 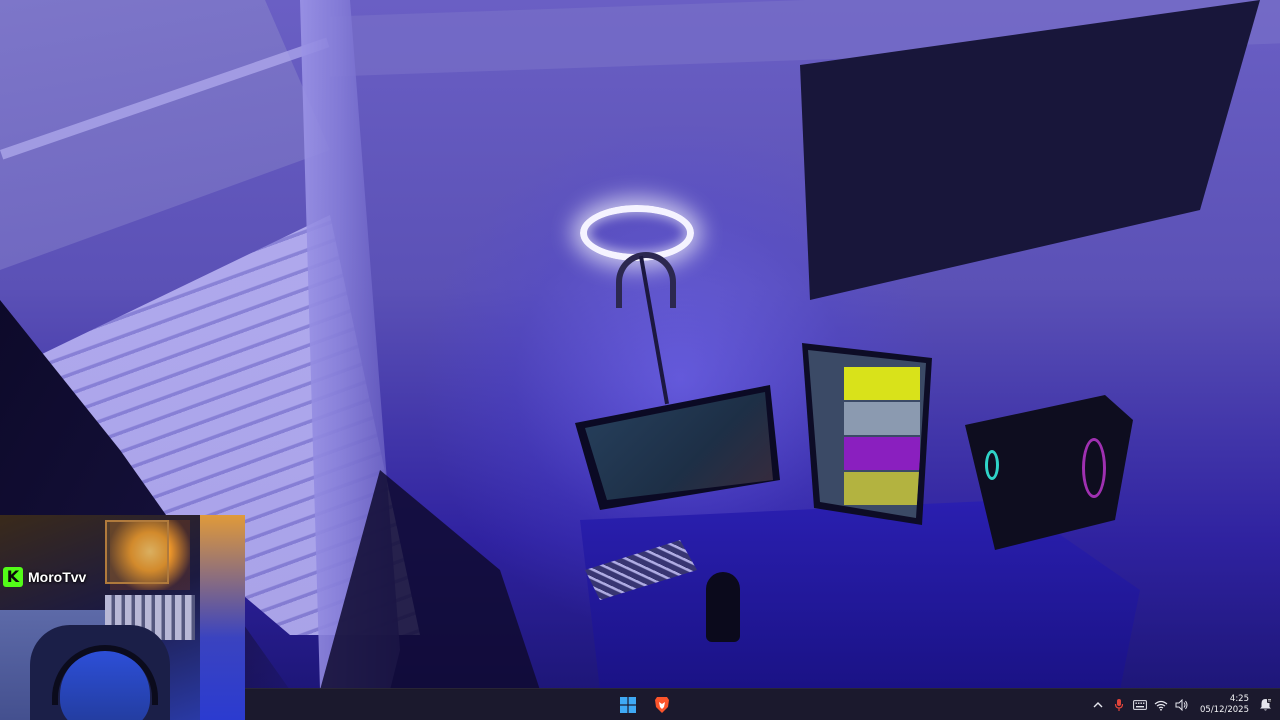 I want to click on windows-logo-icon, so click(x=628, y=705).